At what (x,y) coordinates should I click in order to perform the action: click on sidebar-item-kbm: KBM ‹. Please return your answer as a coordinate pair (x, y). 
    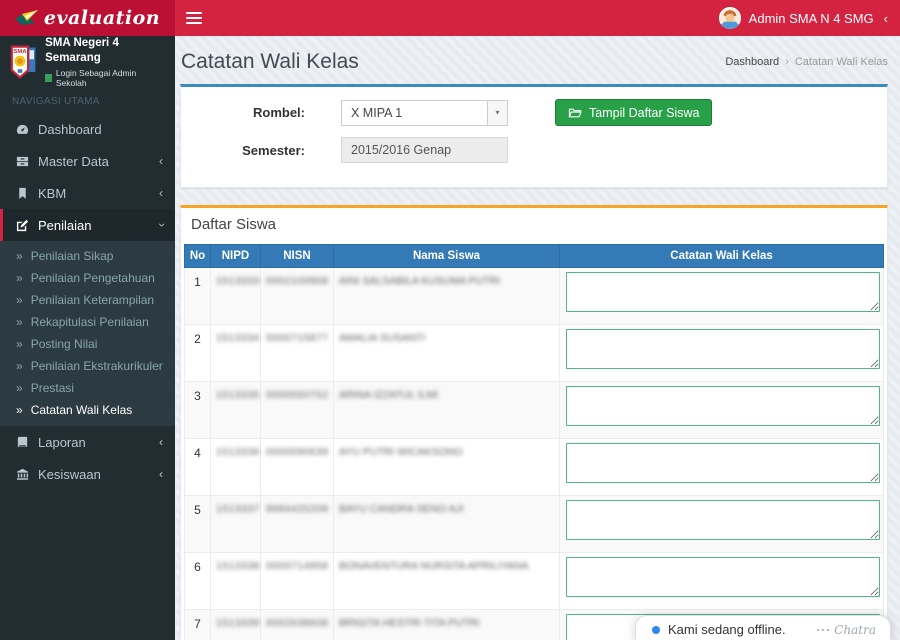
    Looking at the image, I should click on (87, 193).